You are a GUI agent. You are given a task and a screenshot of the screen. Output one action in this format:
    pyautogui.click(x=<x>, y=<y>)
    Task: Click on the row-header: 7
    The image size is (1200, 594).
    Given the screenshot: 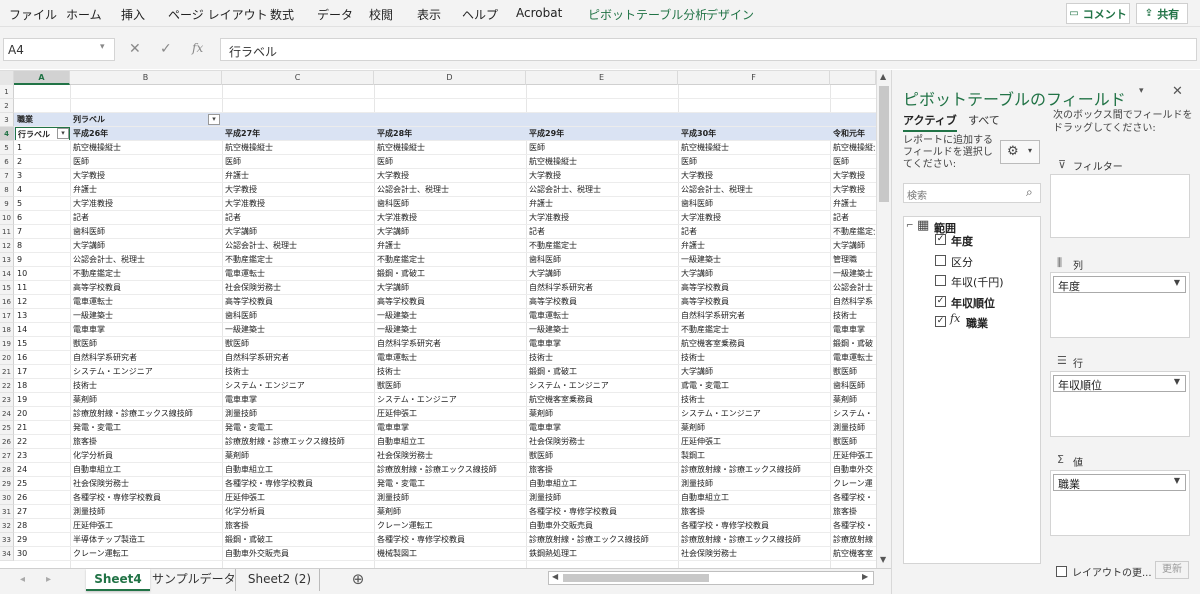 What is the action you would take?
    pyautogui.click(x=7, y=176)
    